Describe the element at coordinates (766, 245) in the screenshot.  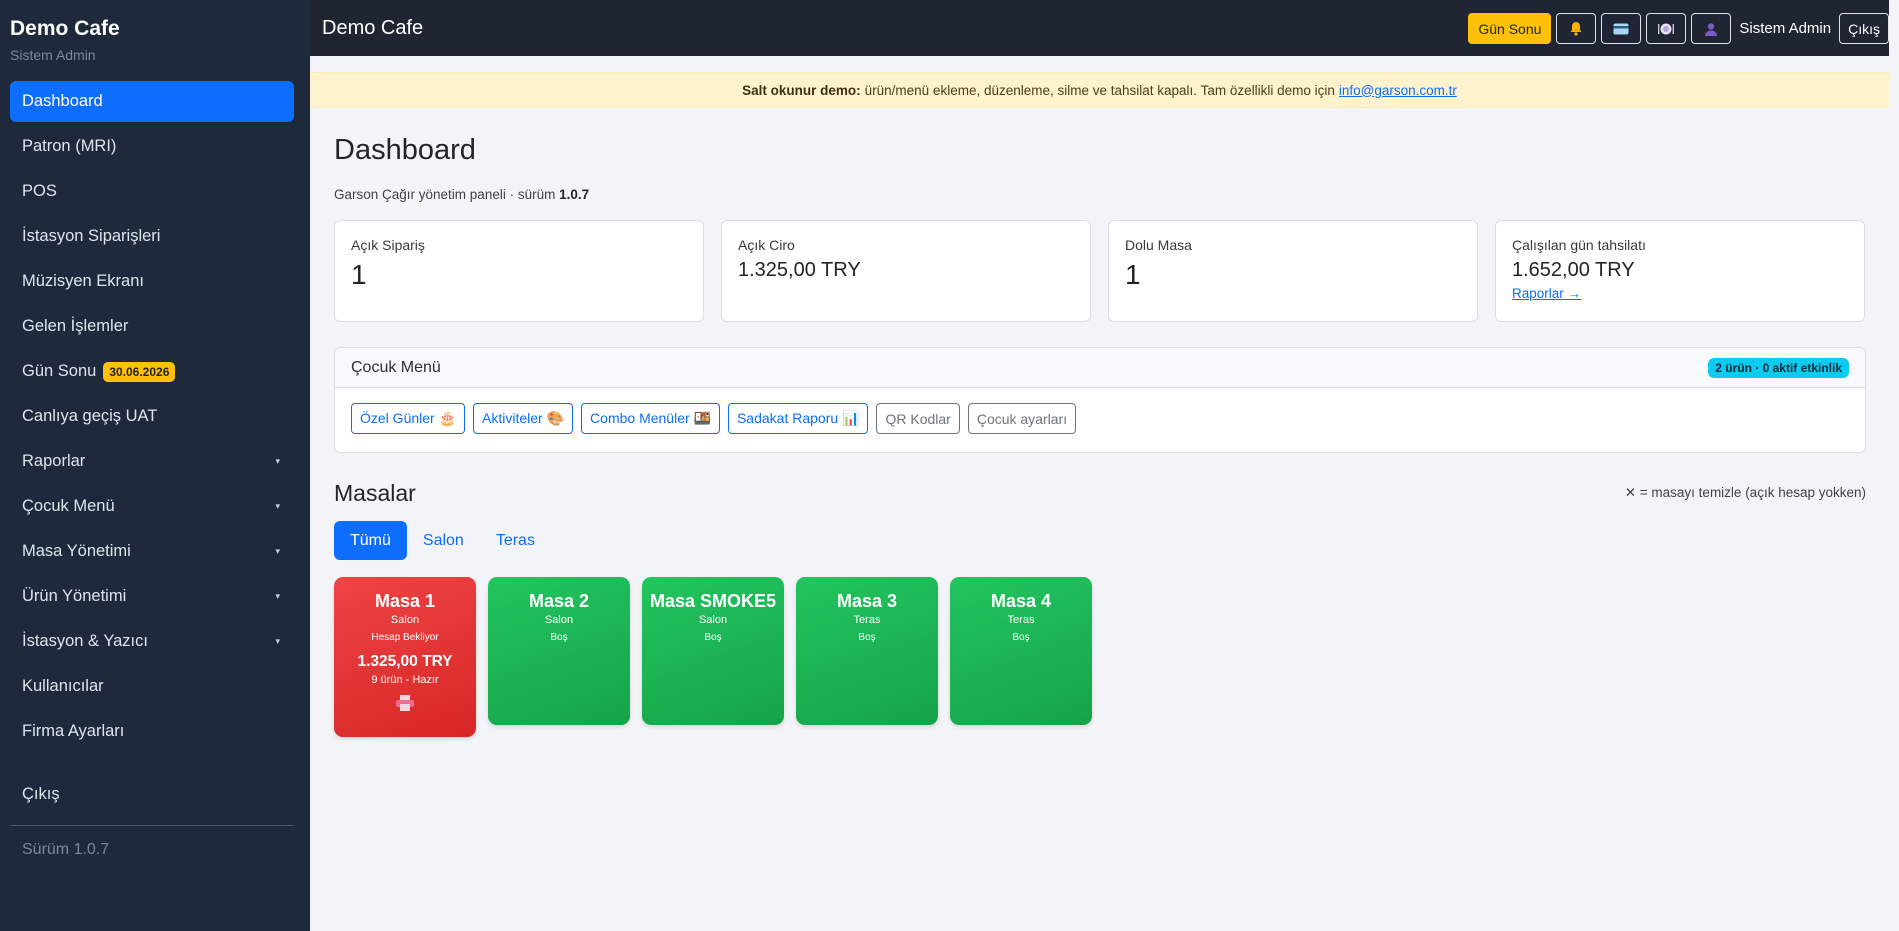
I see `stat-label: Açık Ciro` at that location.